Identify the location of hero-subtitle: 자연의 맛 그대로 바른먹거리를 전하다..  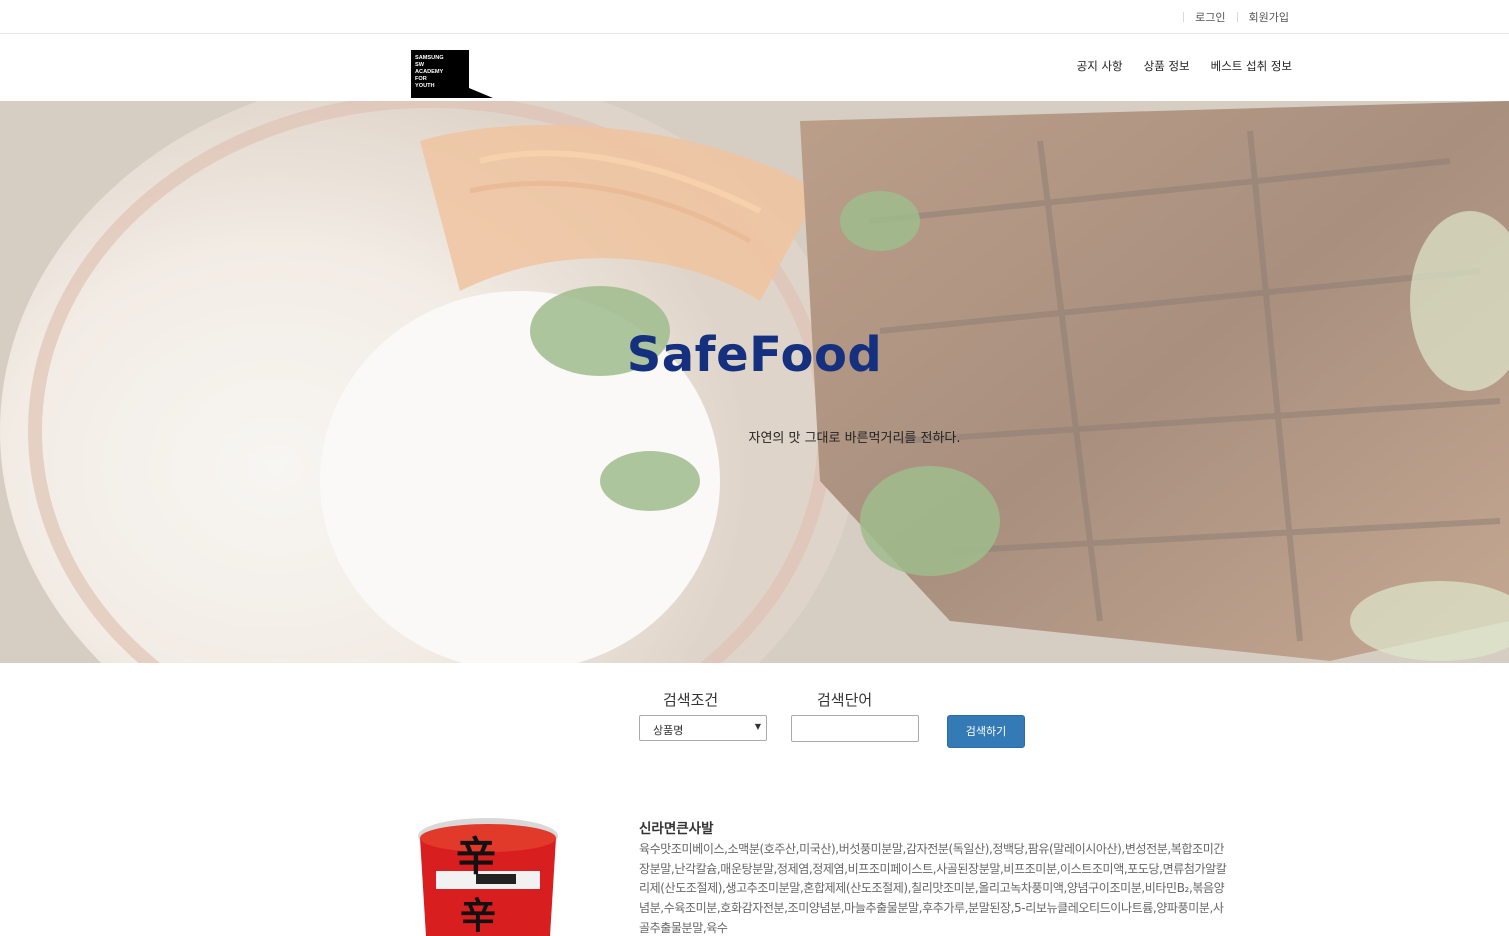
(854, 438).